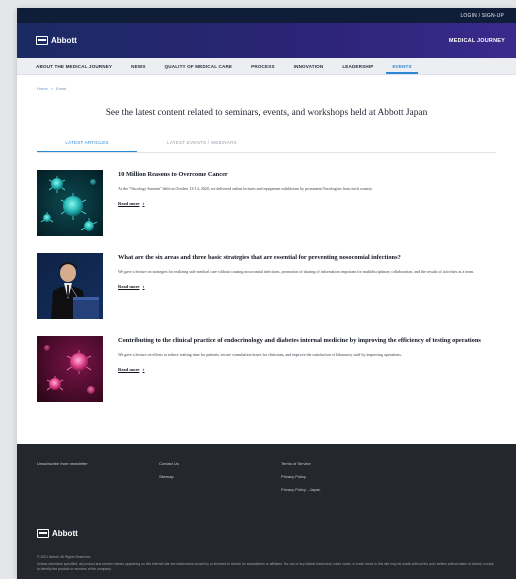  I want to click on article-thumbnail-speaker, so click(70, 286).